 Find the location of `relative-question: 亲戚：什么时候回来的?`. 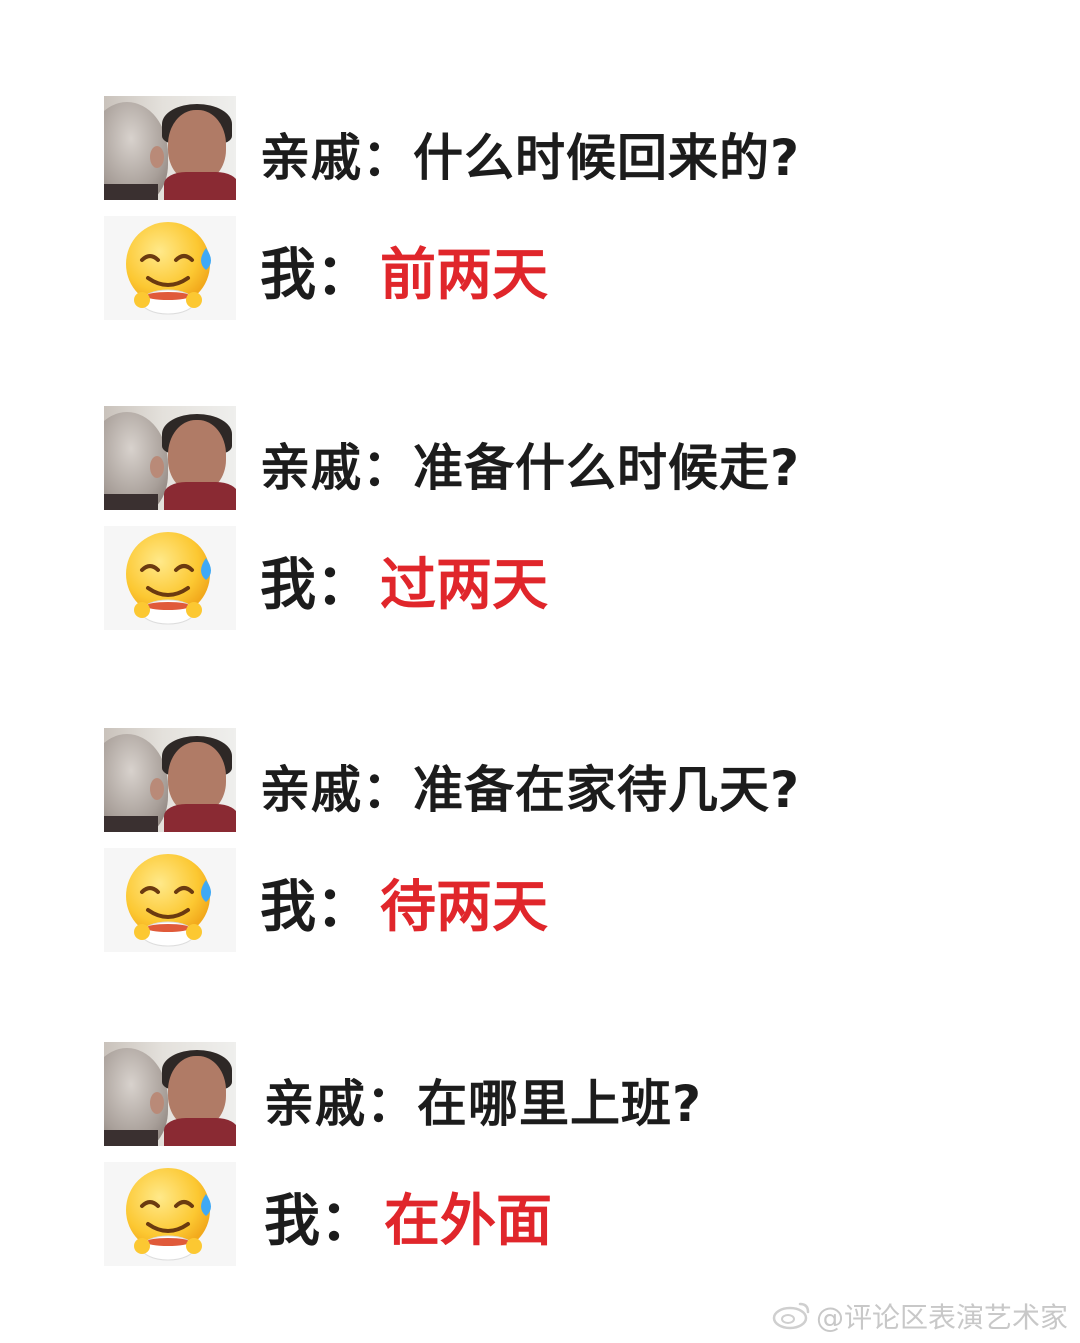

relative-question: 亲戚：什么时候回来的? is located at coordinates (530, 158).